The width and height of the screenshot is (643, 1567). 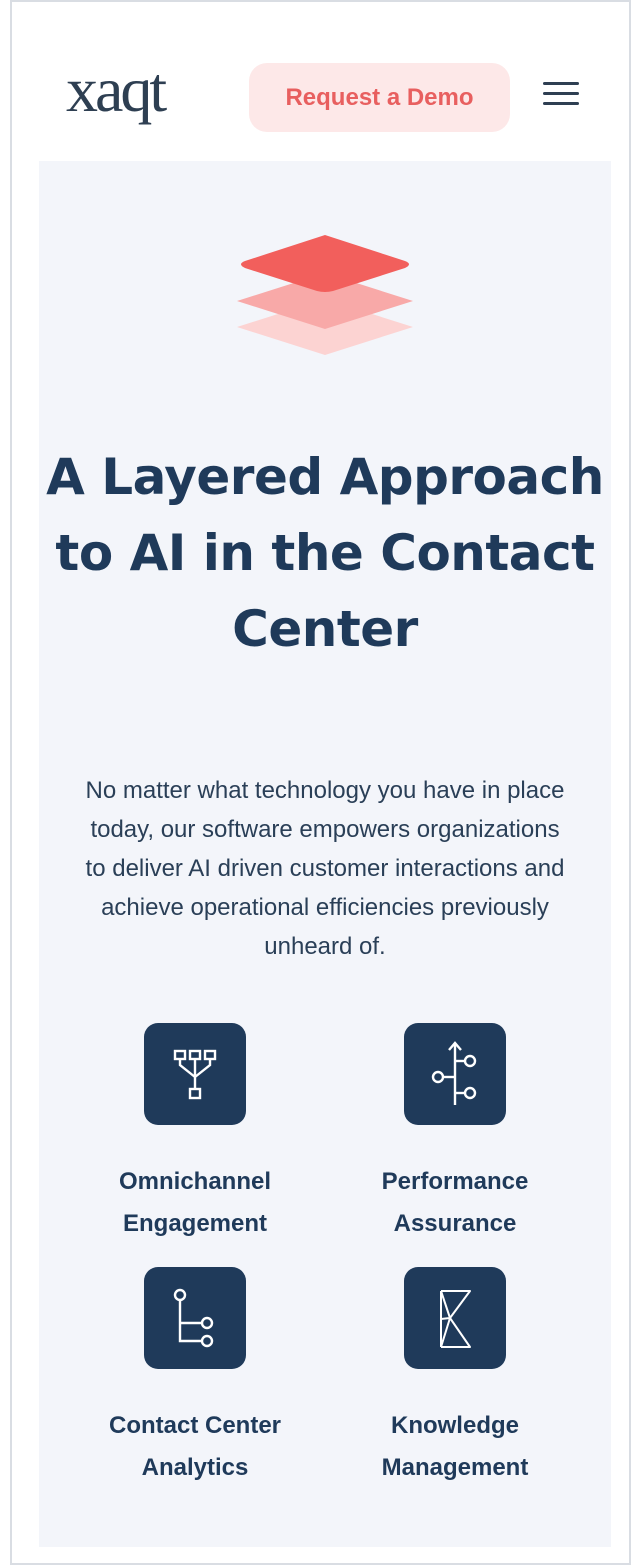 What do you see at coordinates (195, 1074) in the screenshot?
I see `omnichannel-network-icon` at bounding box center [195, 1074].